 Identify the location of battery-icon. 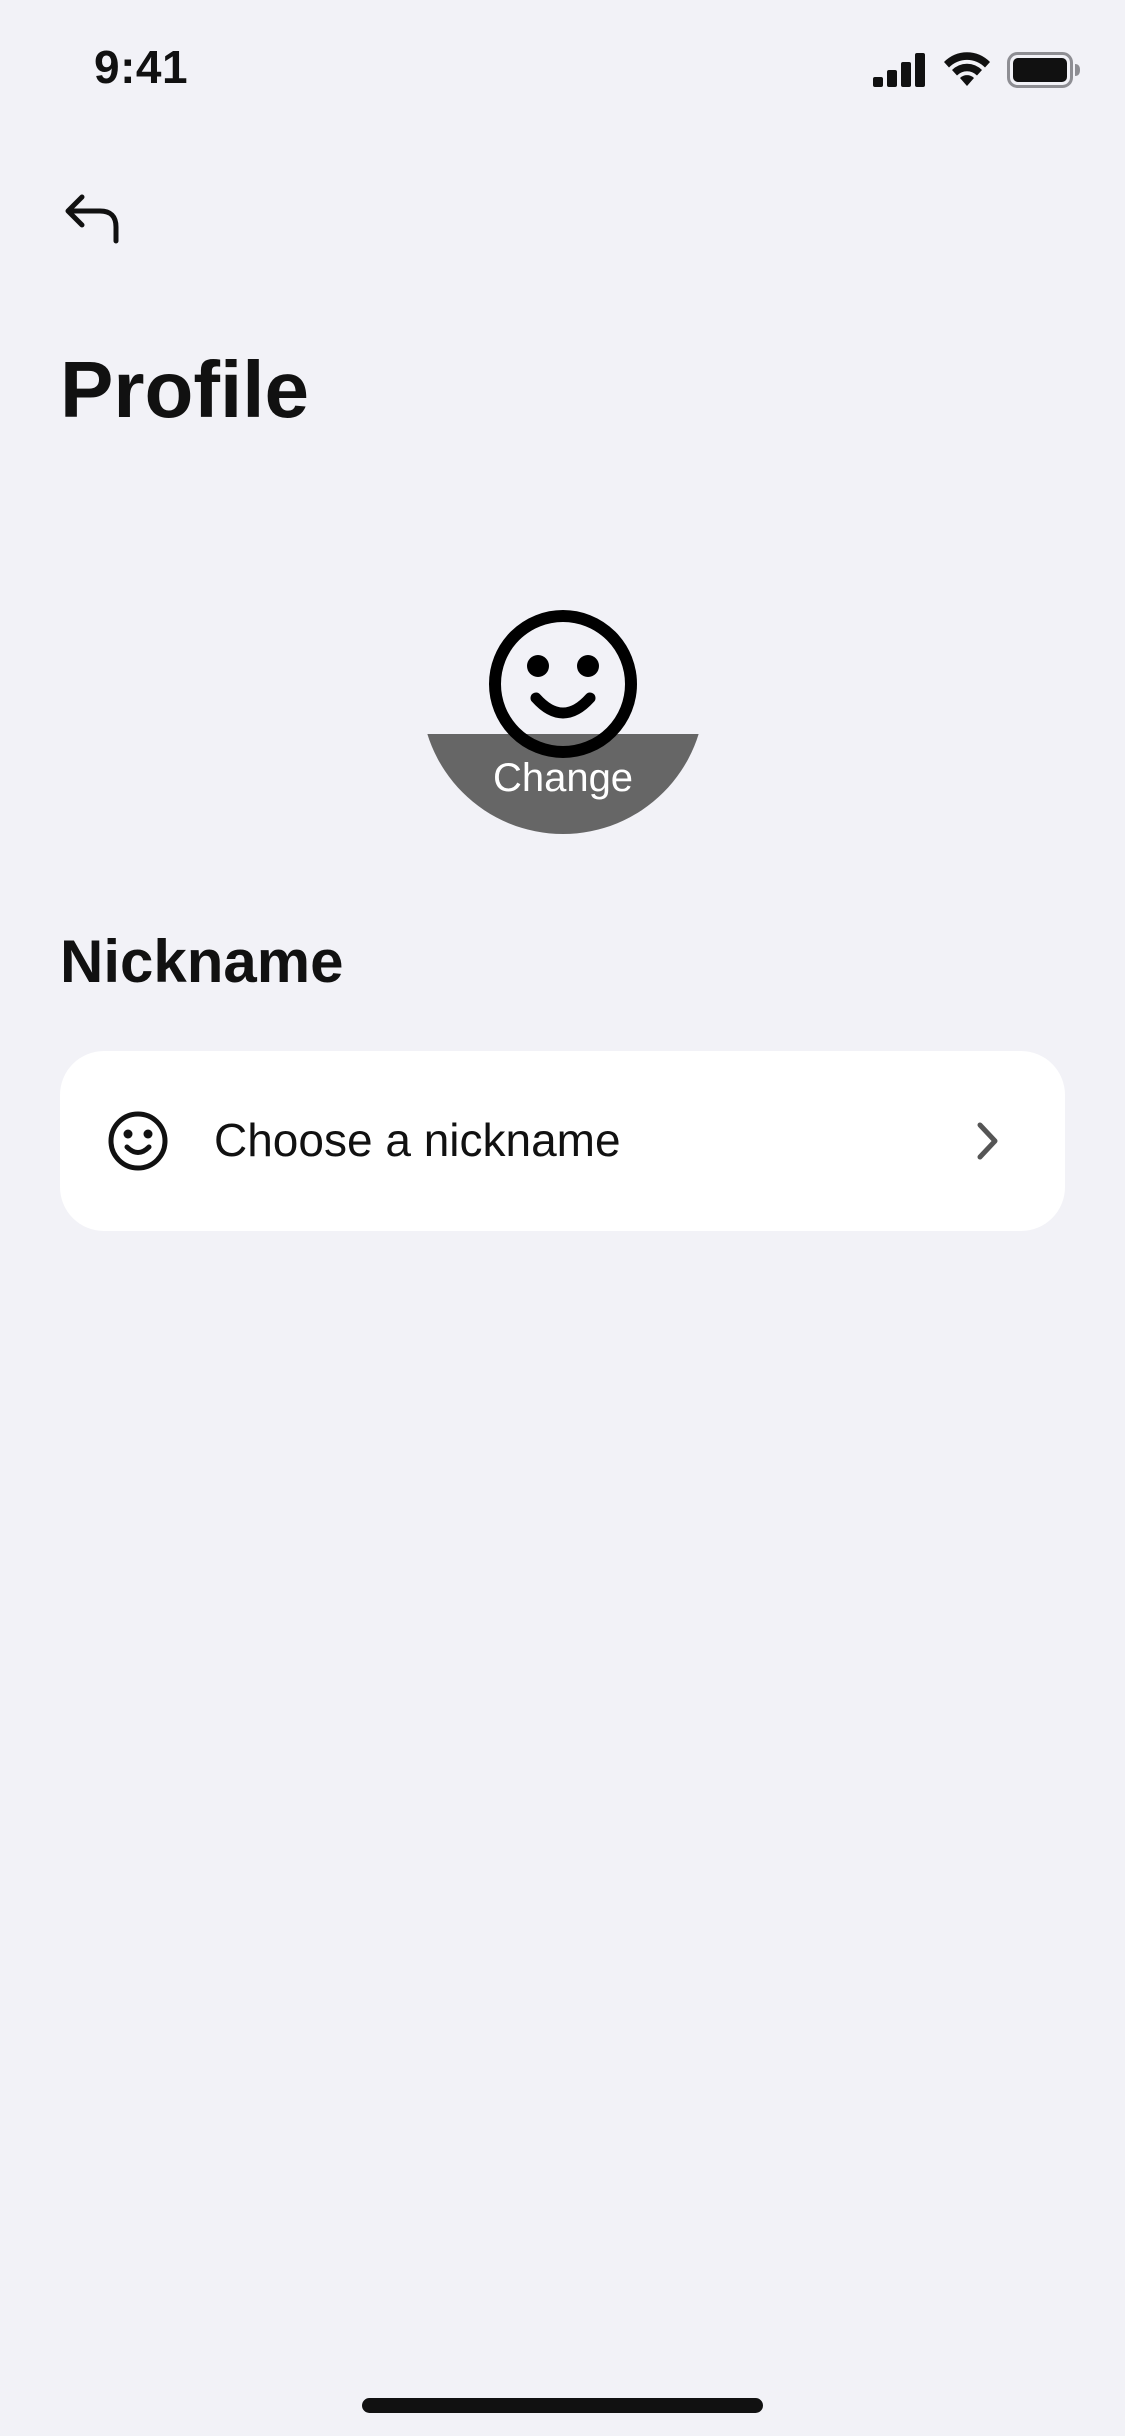
(1044, 70).